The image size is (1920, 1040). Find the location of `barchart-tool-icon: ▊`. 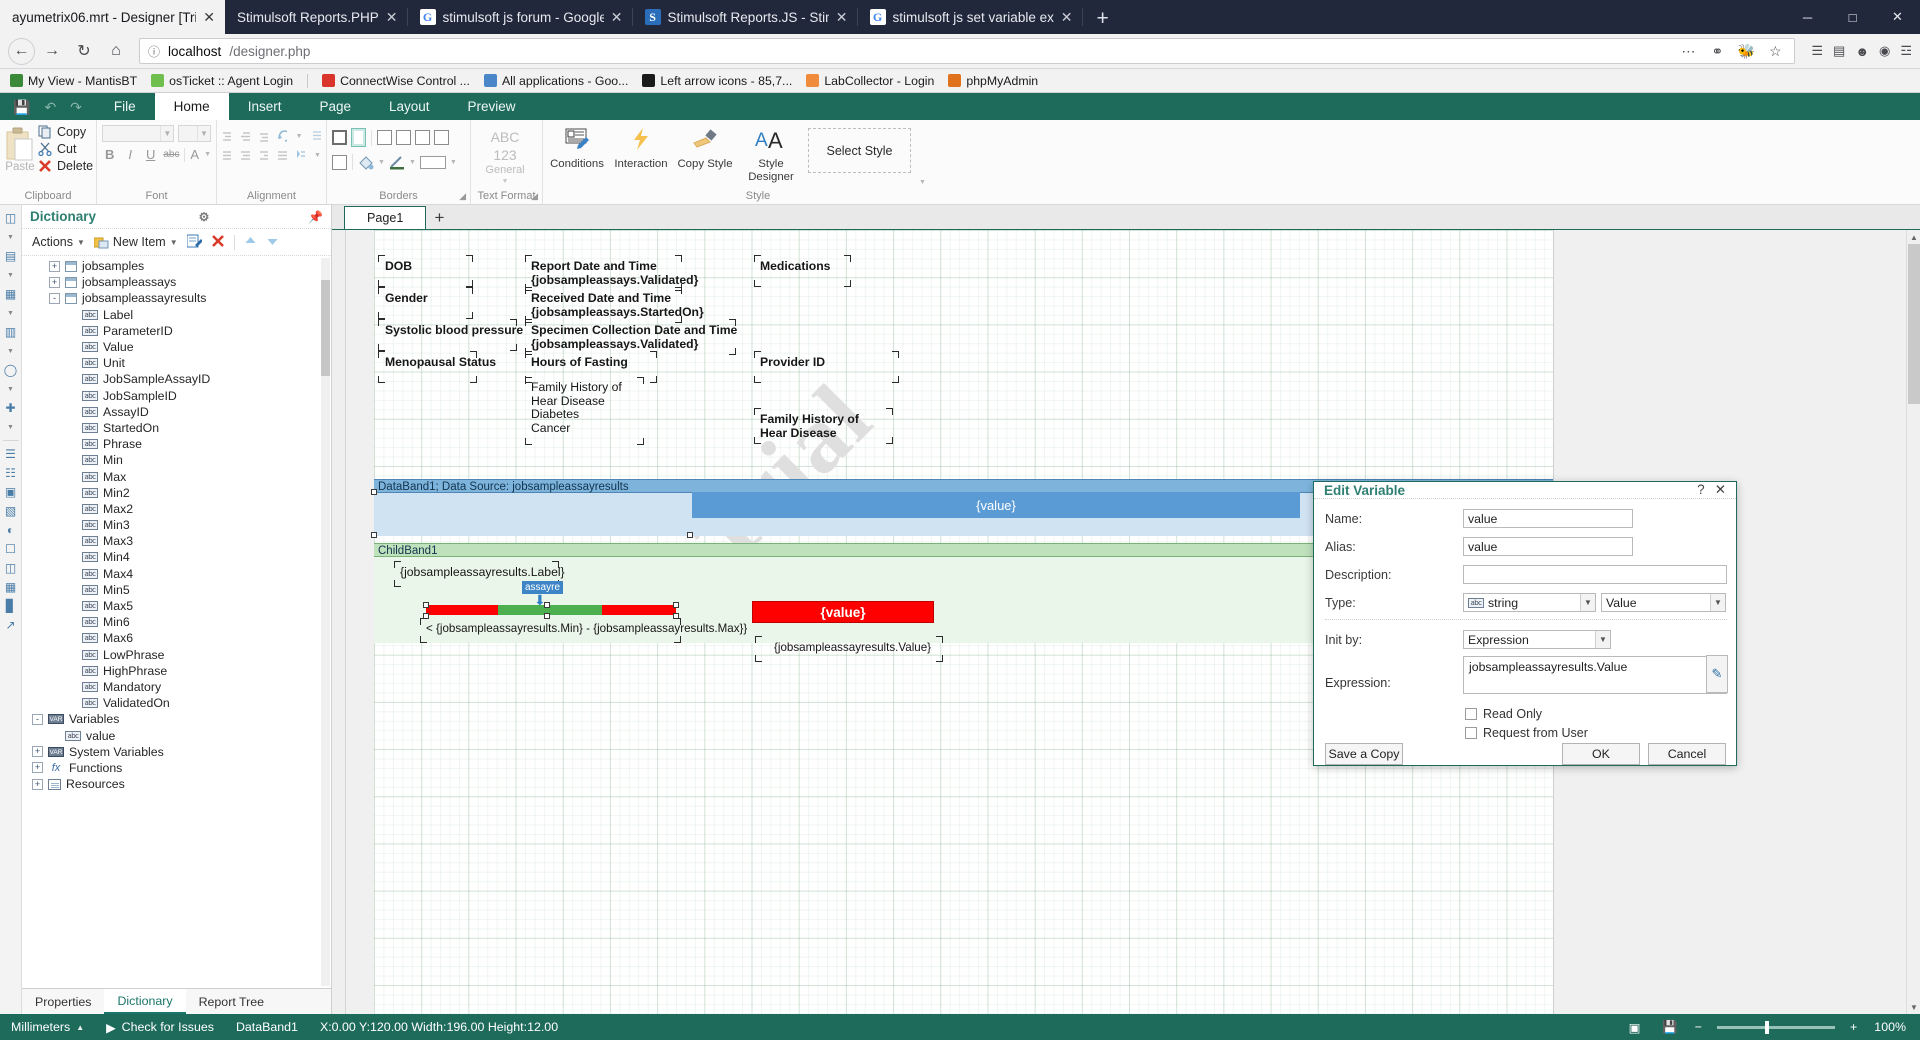

barchart-tool-icon: ▊ is located at coordinates (11, 606).